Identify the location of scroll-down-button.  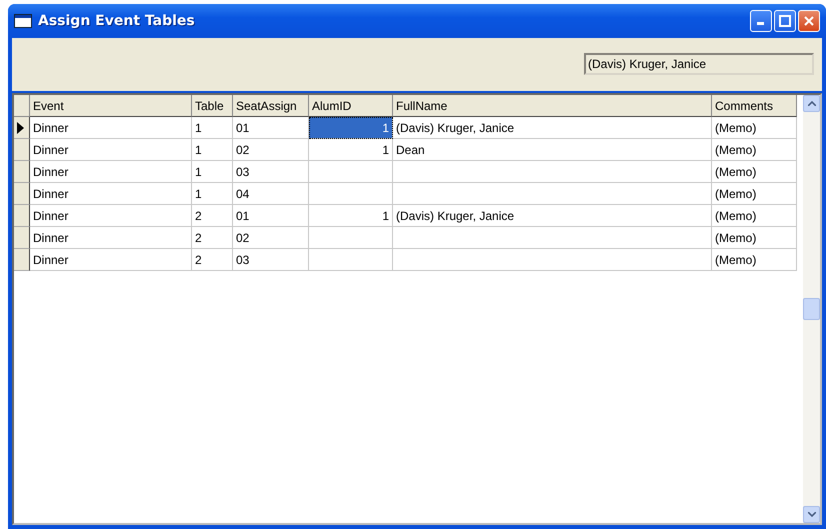
(811, 514).